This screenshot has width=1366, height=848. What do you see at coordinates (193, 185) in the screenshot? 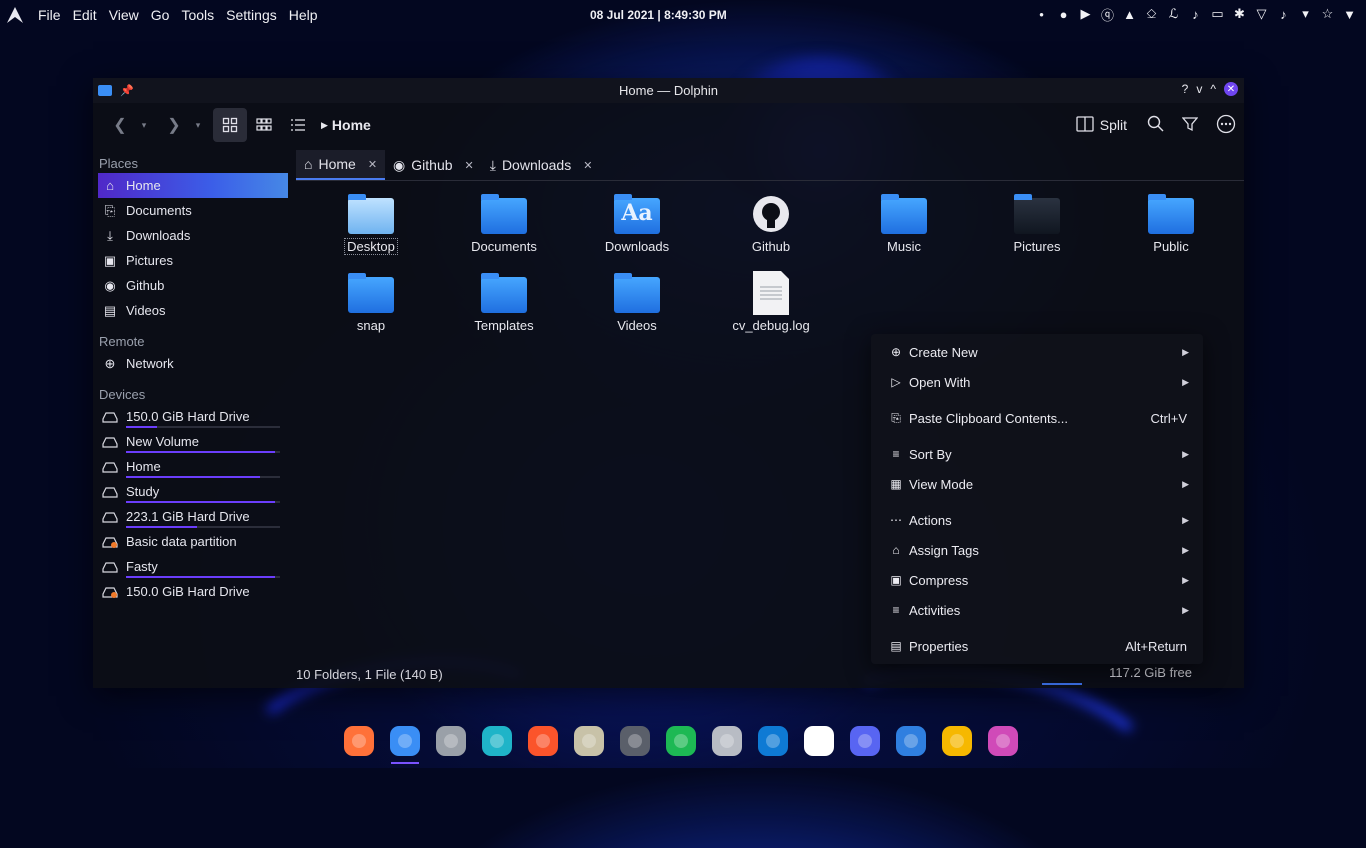
I see `sidebar-item-home: ⌂ Home` at bounding box center [193, 185].